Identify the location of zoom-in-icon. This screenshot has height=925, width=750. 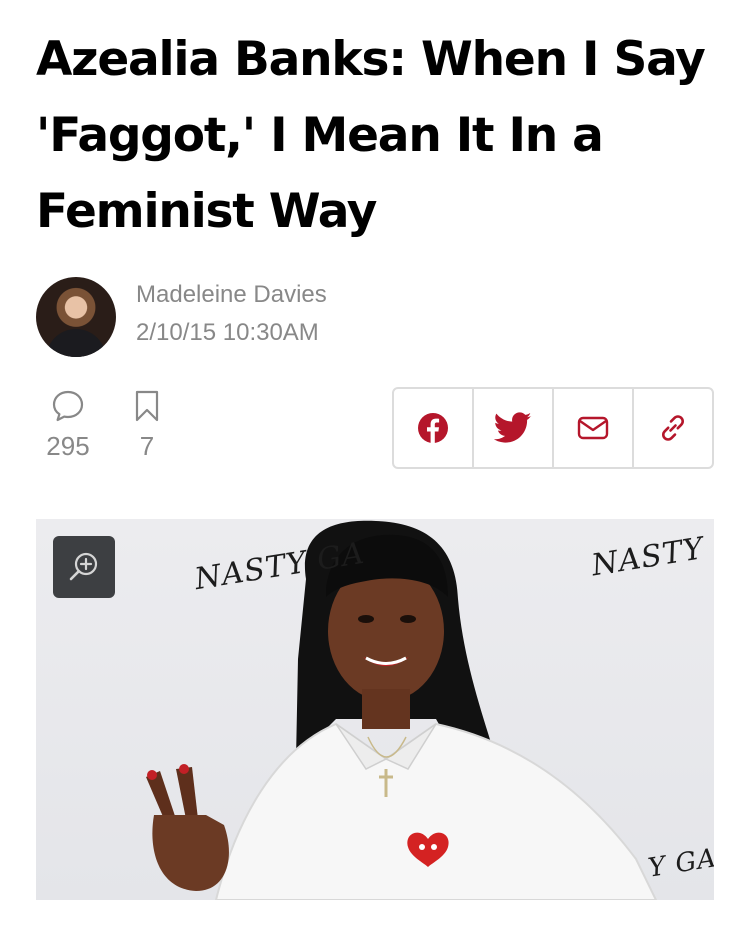
(83, 566).